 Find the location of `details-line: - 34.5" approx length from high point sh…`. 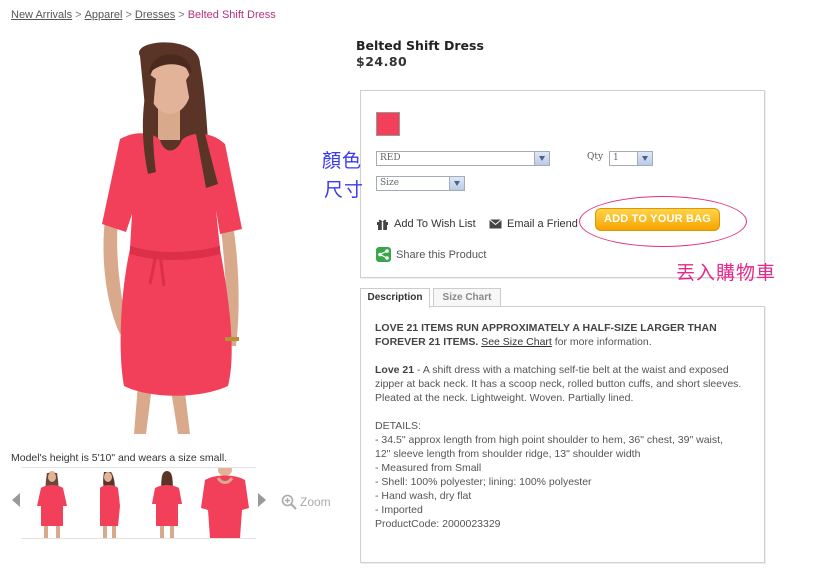

details-line: - 34.5" approx length from high point sh… is located at coordinates (549, 440).